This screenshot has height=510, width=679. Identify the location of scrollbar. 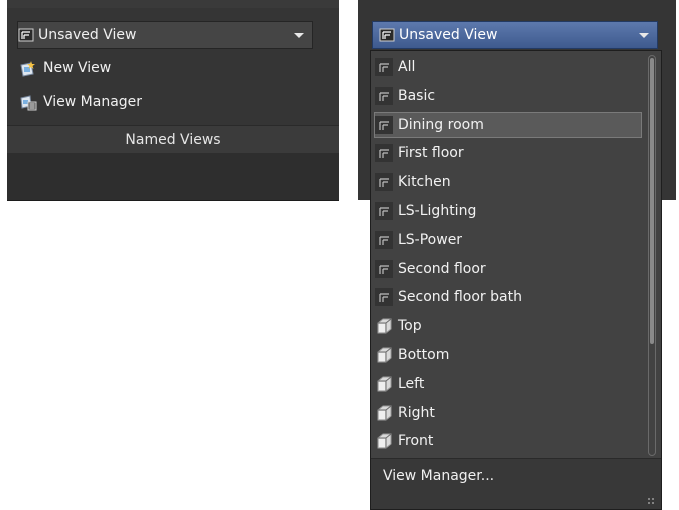
(652, 255).